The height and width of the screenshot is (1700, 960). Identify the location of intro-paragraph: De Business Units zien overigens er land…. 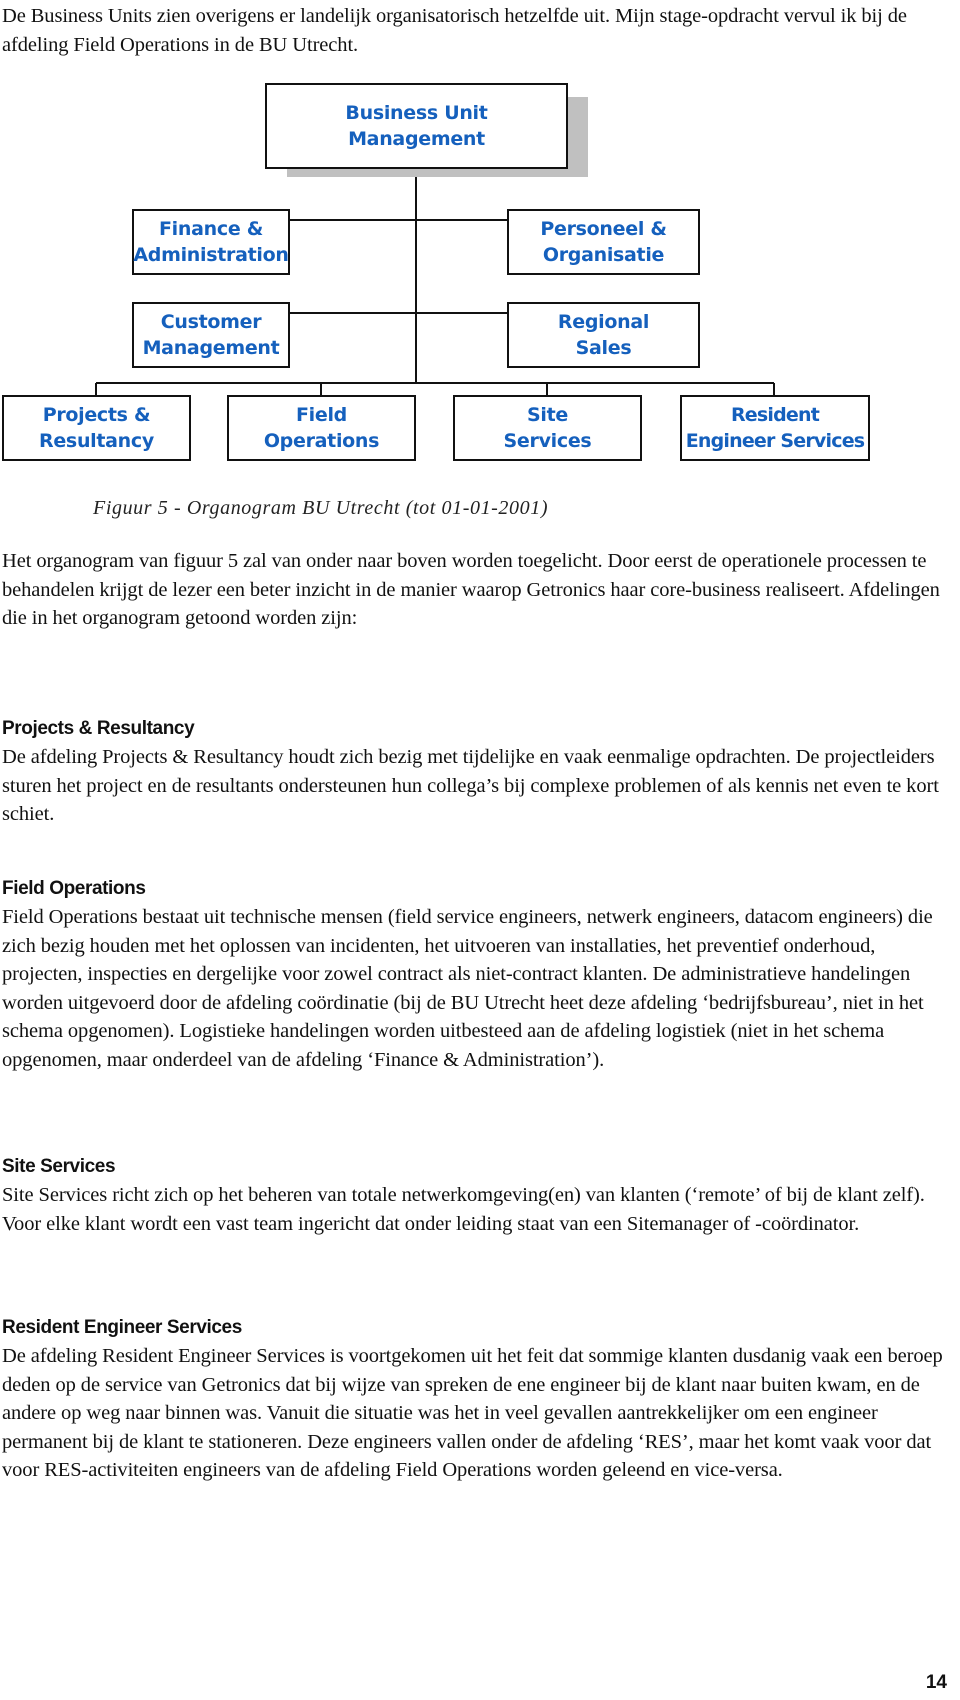
(454, 30).